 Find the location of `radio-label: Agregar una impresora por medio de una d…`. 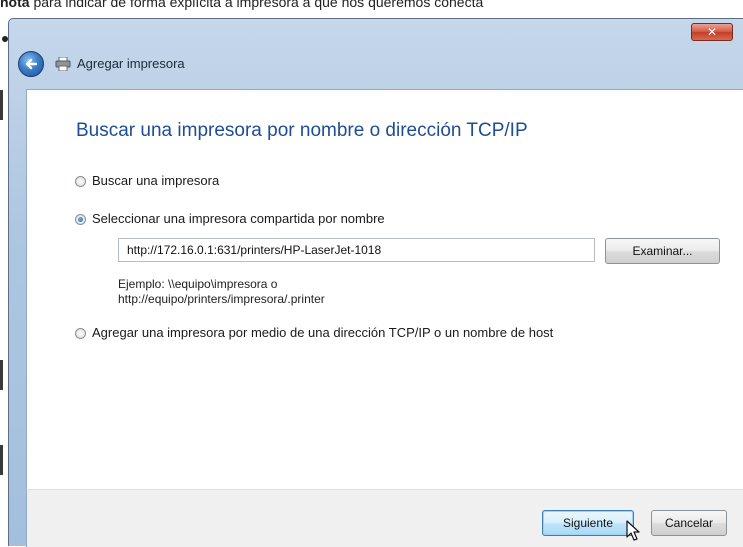

radio-label: Agregar una impresora por medio de una d… is located at coordinates (323, 332).